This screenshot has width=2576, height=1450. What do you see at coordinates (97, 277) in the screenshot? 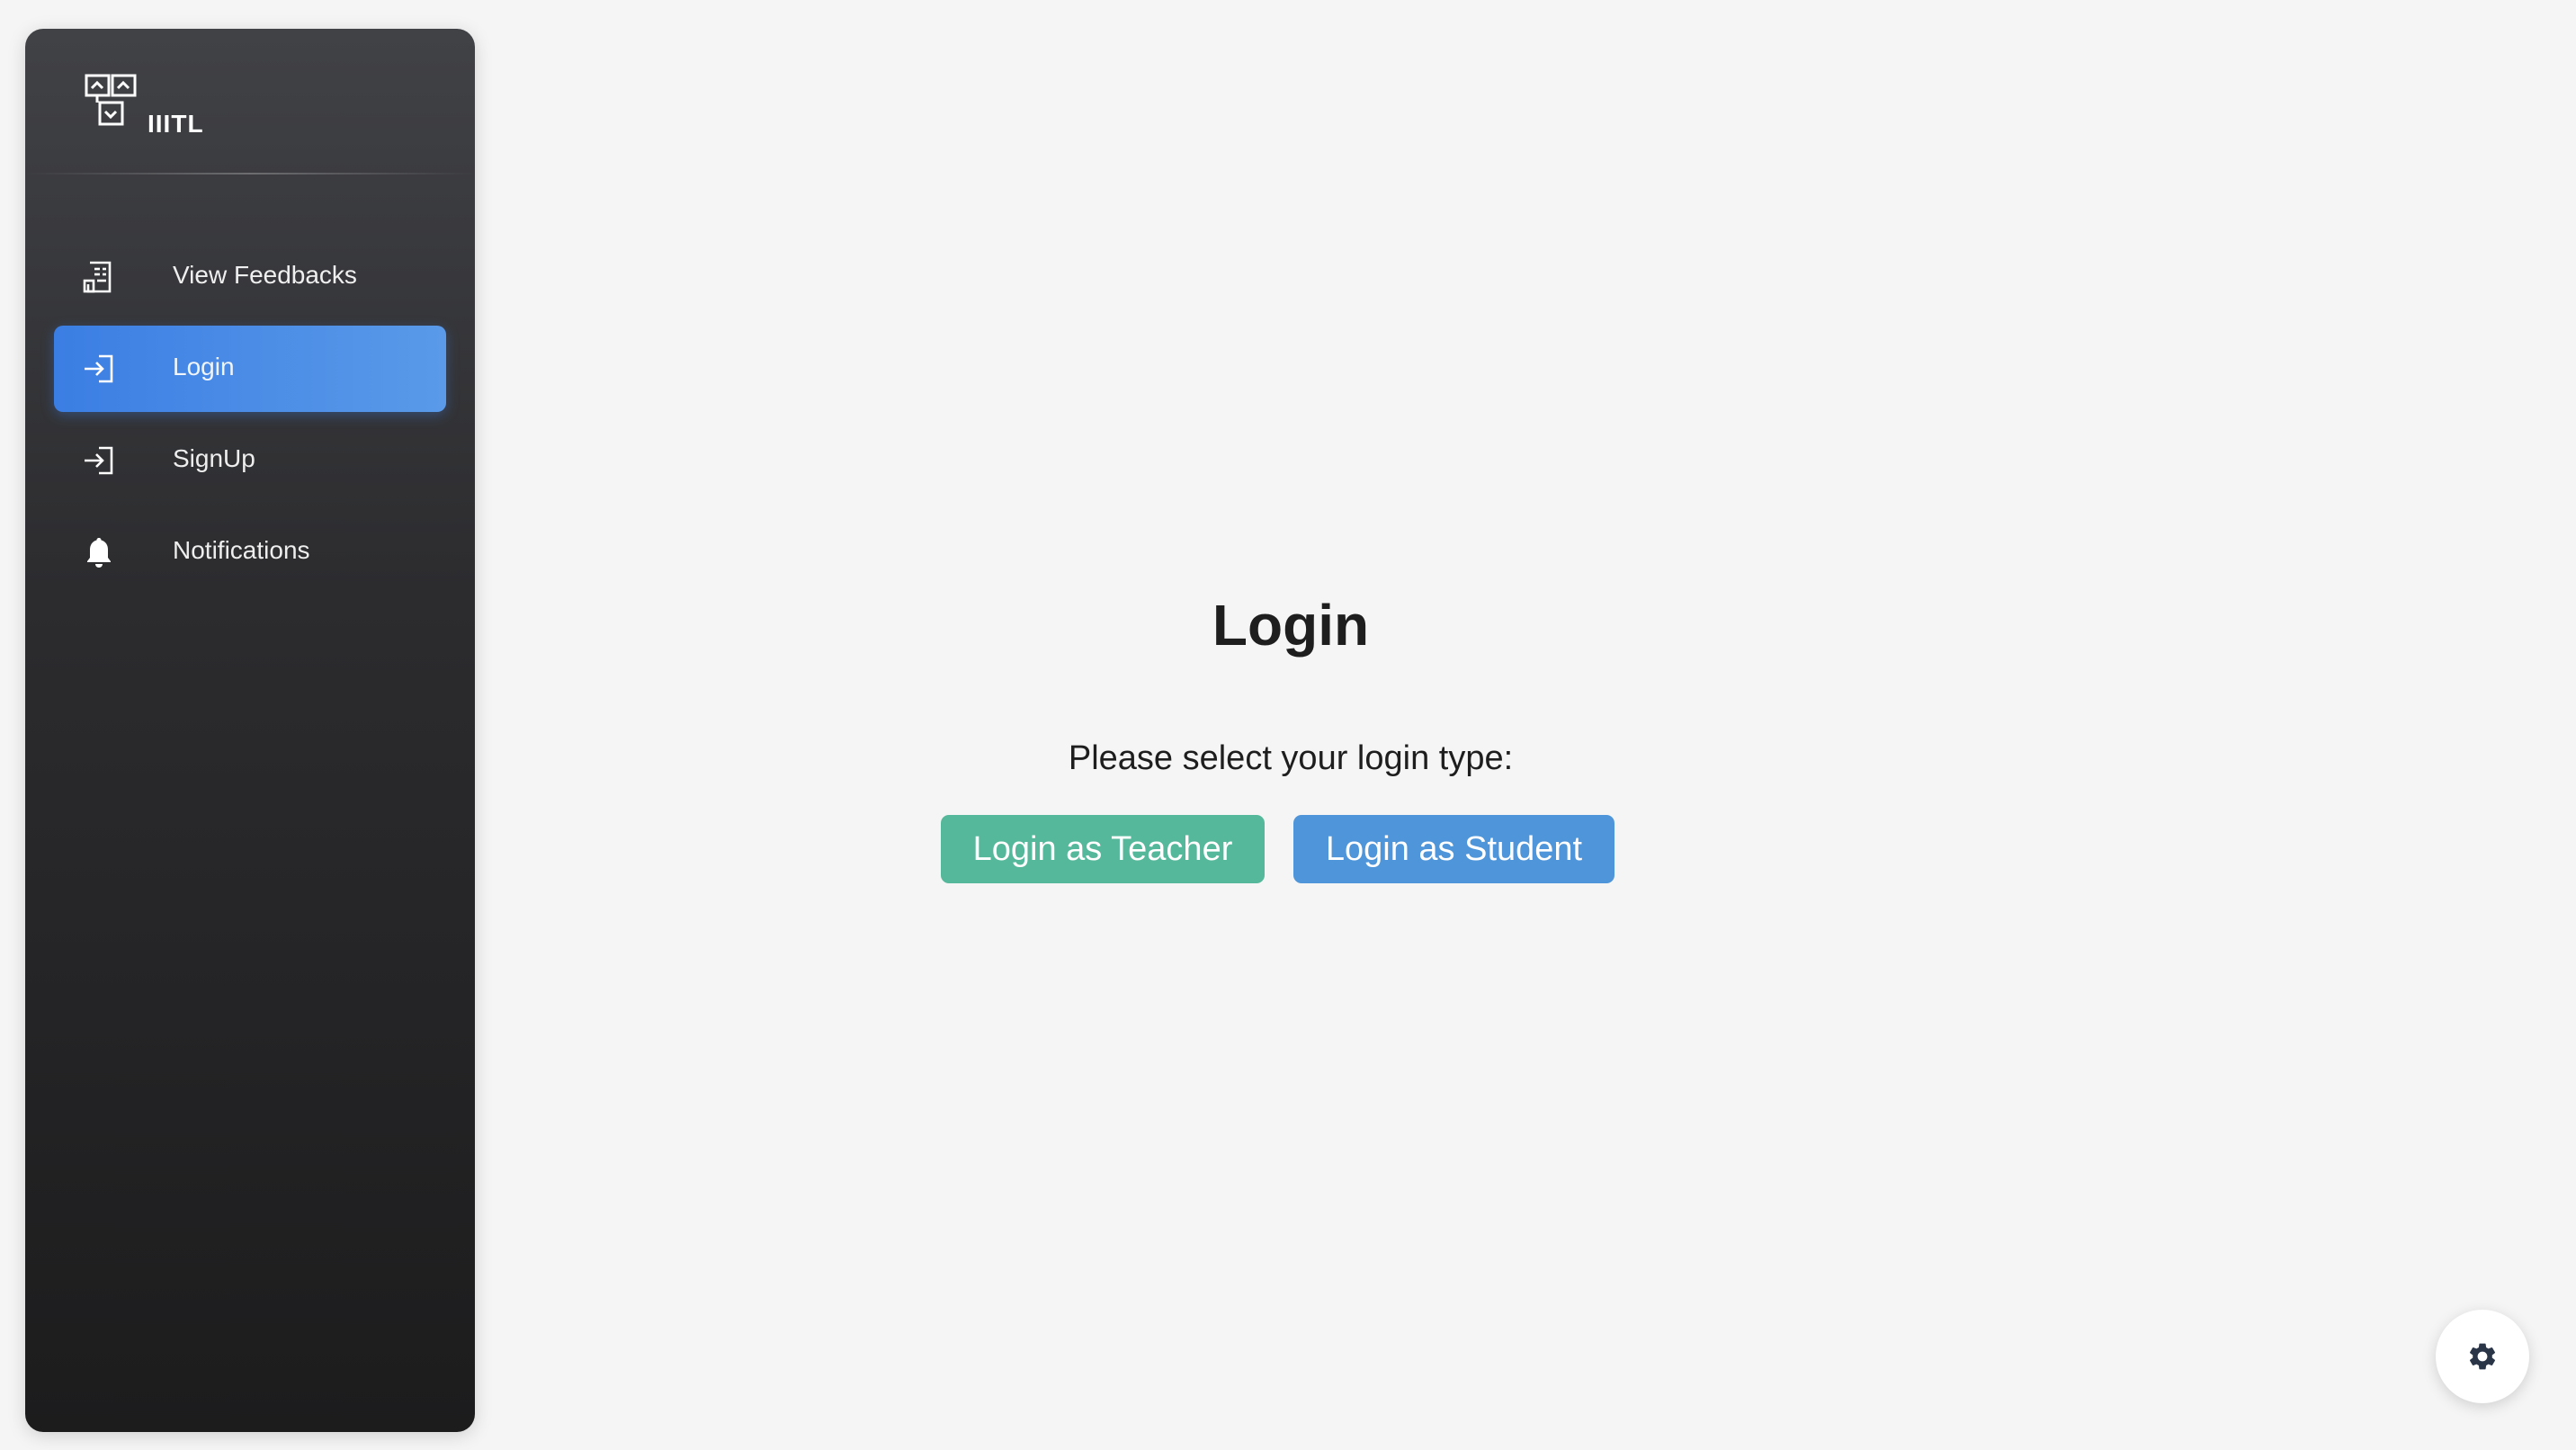
I see `receipt-icon` at bounding box center [97, 277].